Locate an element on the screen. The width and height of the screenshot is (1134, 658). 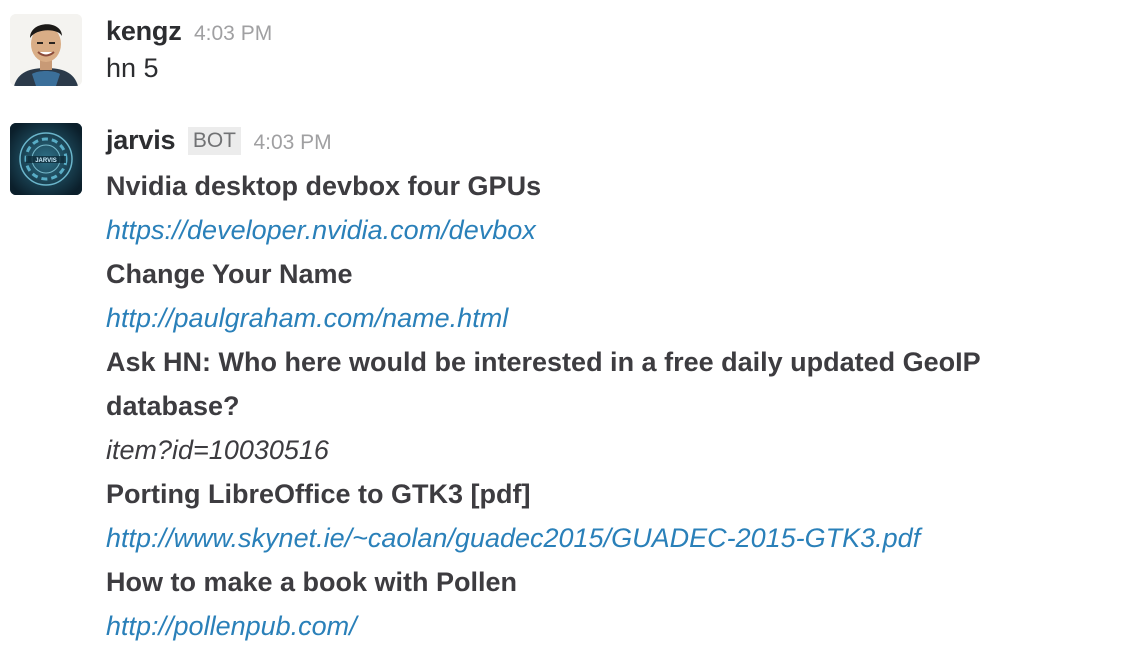
story-title: Porting LibreOffice to GTK3 [pdf] is located at coordinates (318, 494).